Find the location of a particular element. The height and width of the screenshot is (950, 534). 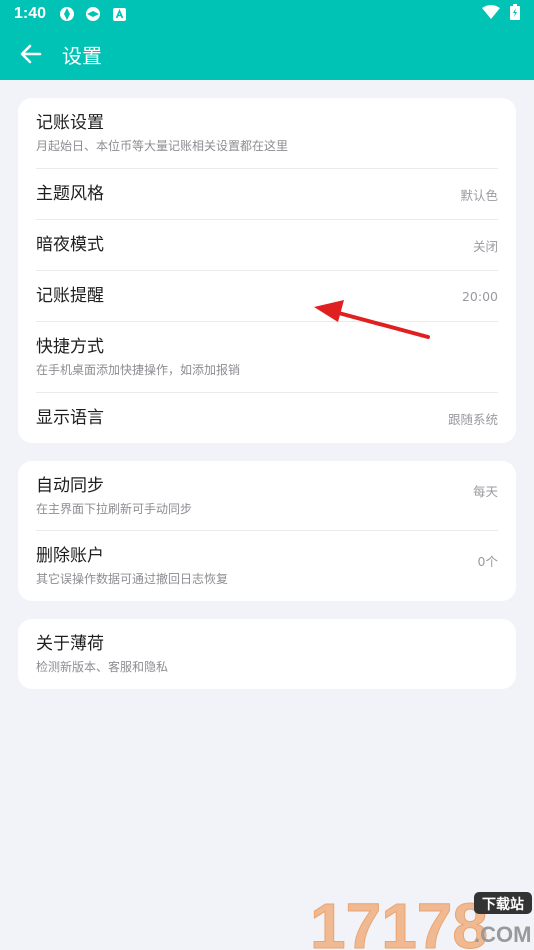

watermark-logo: 17178 下载站 .COM is located at coordinates (421, 918).